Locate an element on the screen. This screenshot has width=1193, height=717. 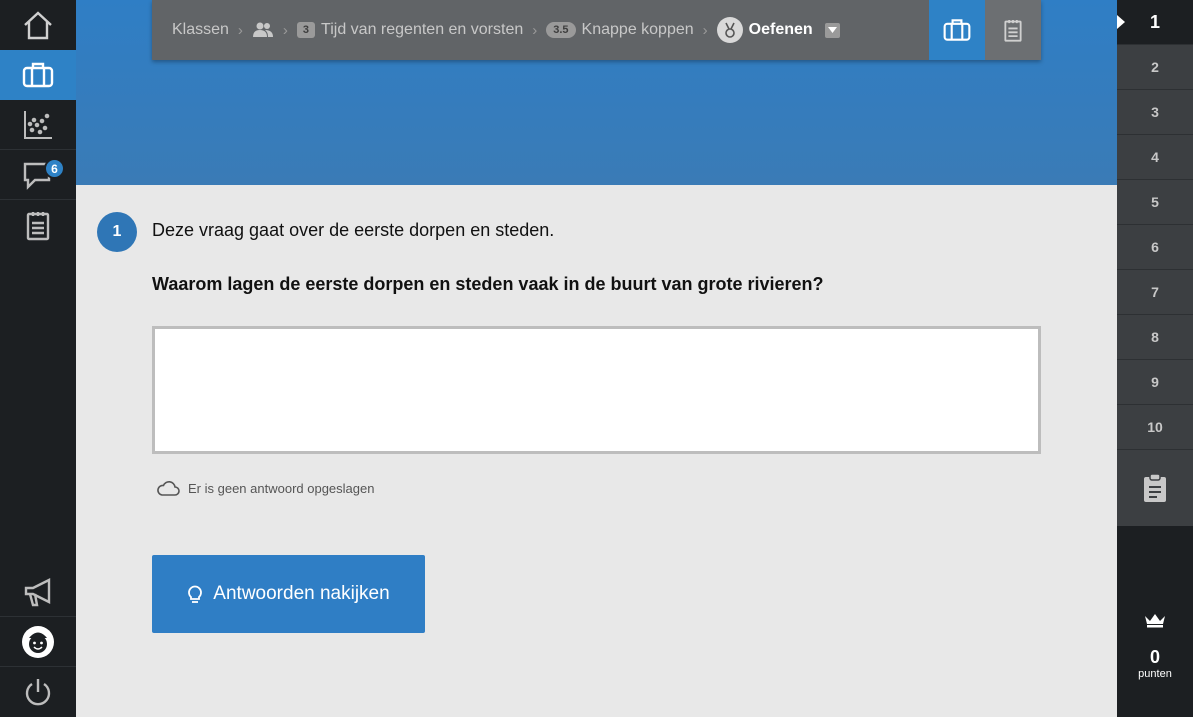
avatar-icon is located at coordinates (38, 642).